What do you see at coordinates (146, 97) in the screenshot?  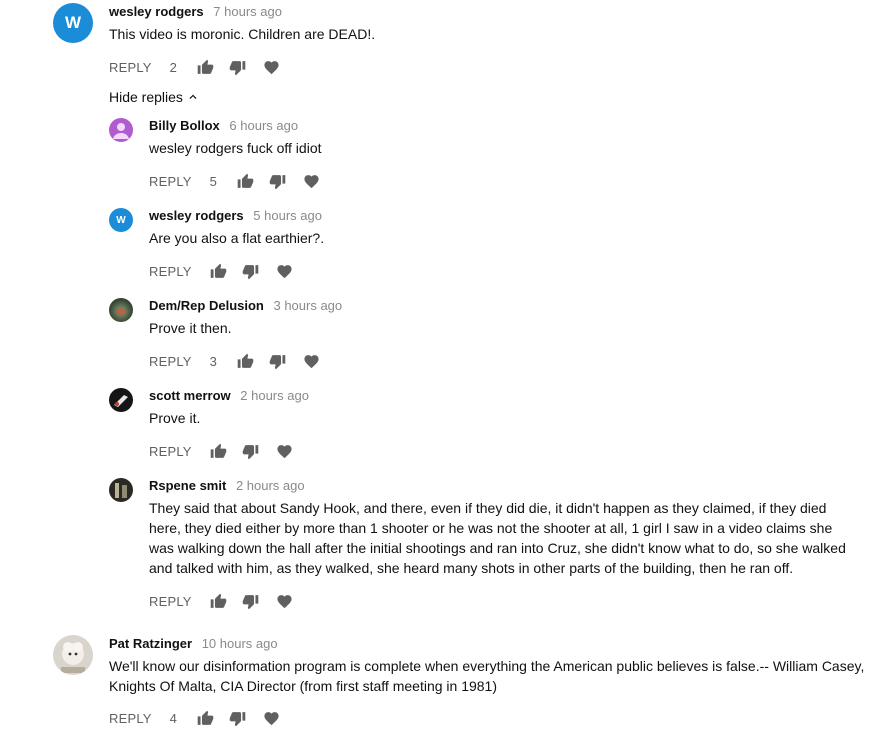 I see `hide-replies-label: Hide replies` at bounding box center [146, 97].